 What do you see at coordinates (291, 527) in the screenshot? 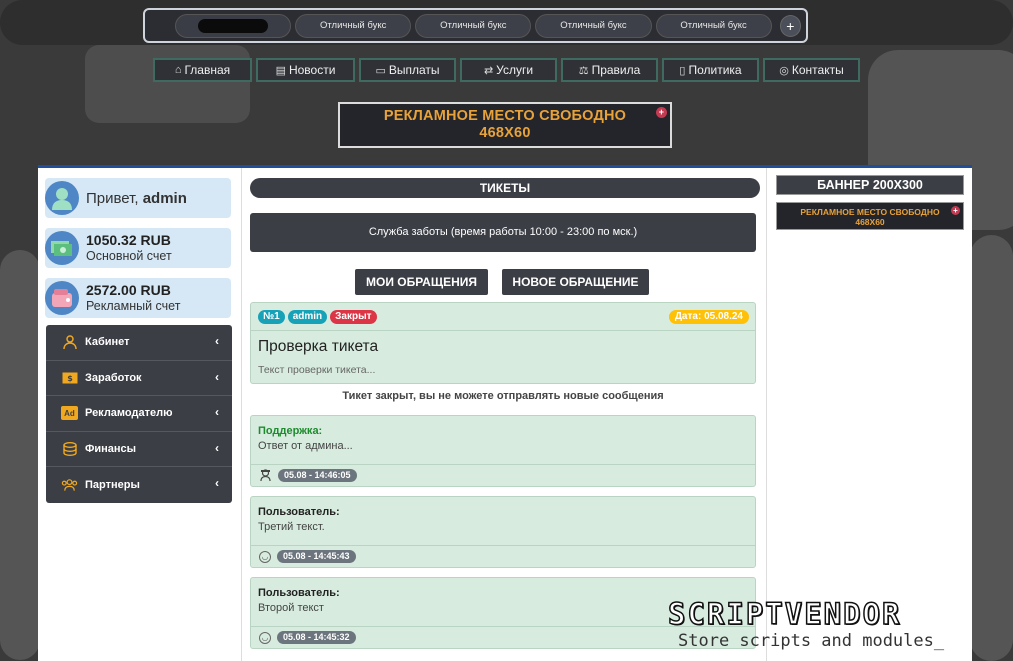
I see `message-text: Третий текст.` at bounding box center [291, 527].